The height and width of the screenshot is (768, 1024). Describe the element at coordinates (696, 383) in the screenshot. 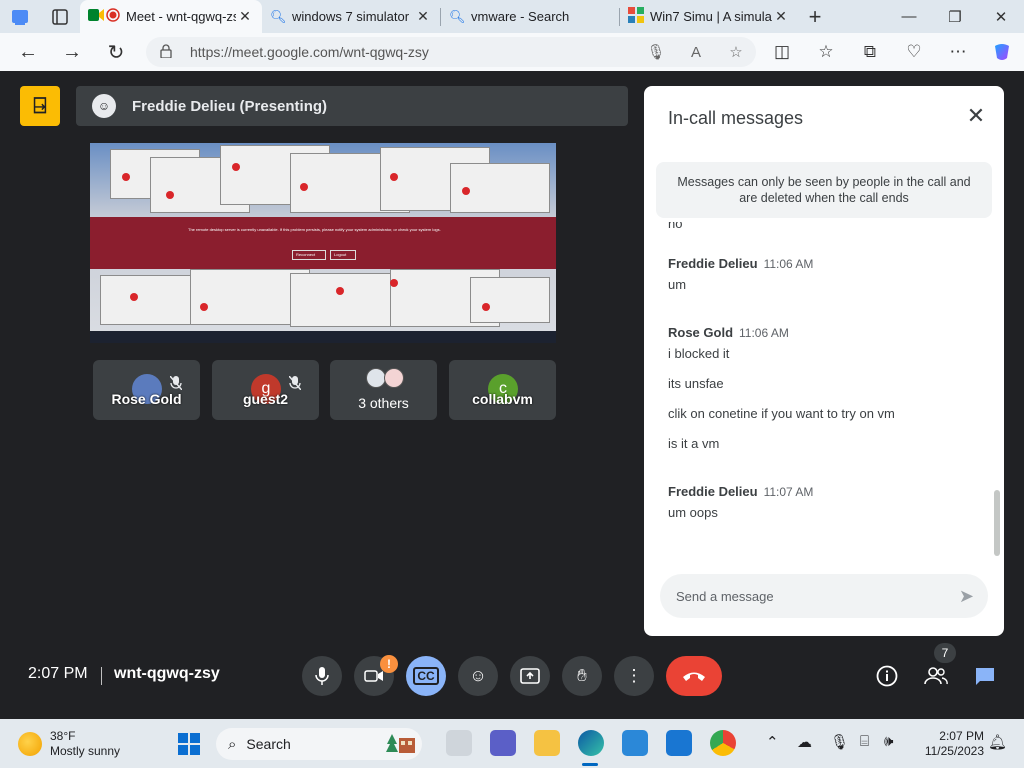

I see `message-text: its unsfae` at that location.